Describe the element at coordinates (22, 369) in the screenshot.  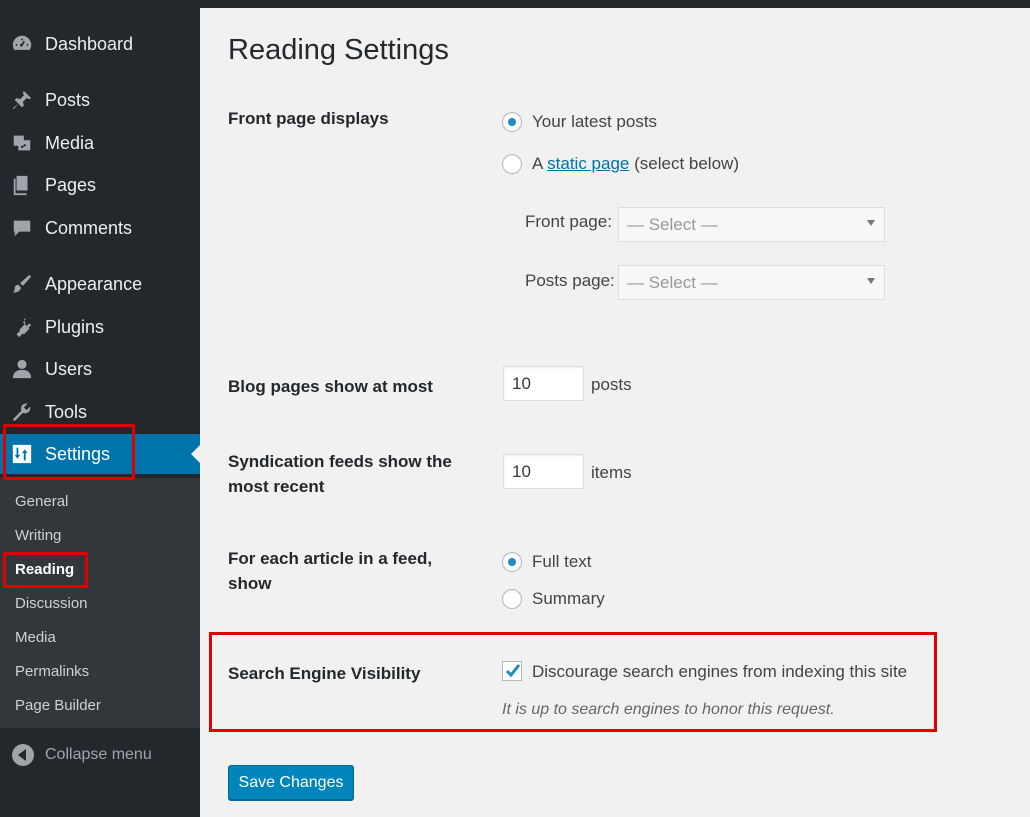
I see `user-icon` at that location.